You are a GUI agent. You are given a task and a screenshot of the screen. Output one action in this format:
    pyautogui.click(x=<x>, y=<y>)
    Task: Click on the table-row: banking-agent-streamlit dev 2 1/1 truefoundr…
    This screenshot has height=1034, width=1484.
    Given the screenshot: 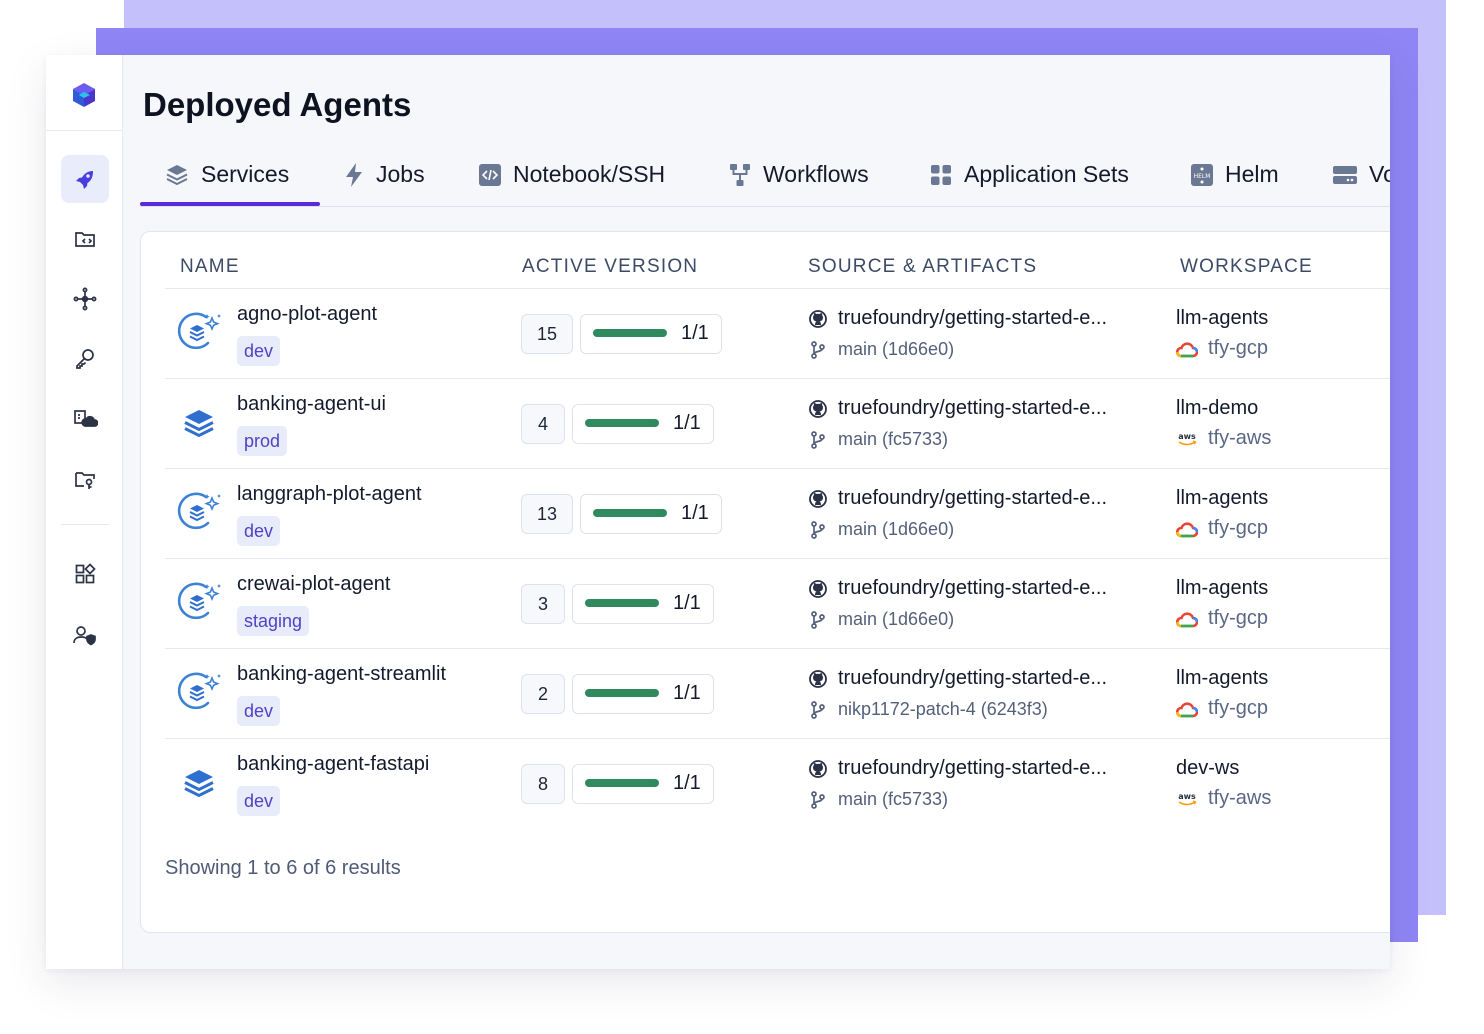 What is the action you would take?
    pyautogui.click(x=777, y=693)
    